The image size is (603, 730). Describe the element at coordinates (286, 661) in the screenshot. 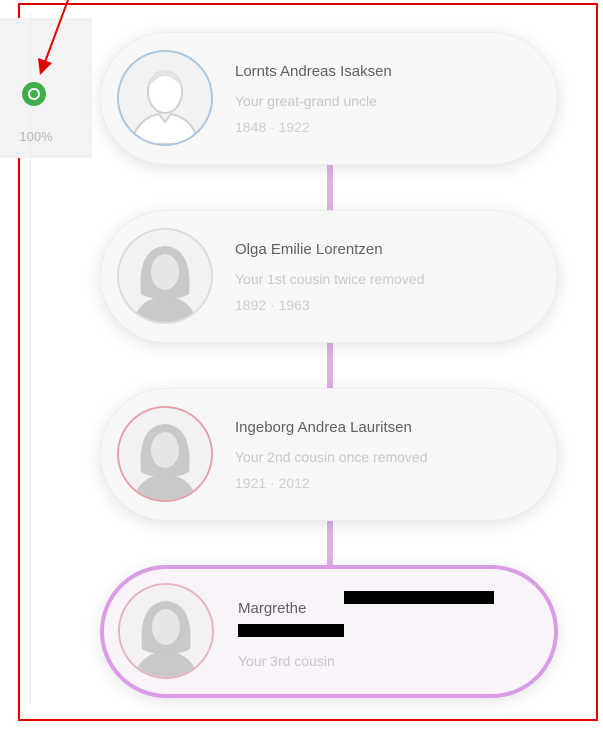

I see `relationship-label: Your 3rd cousin` at that location.